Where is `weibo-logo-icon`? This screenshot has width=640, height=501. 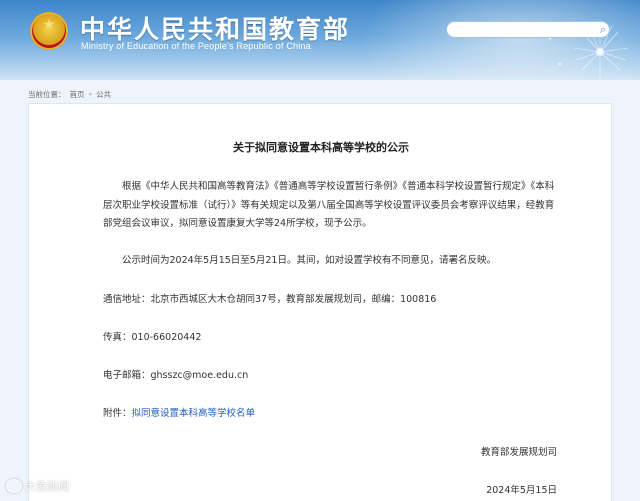 weibo-logo-icon is located at coordinates (14, 486).